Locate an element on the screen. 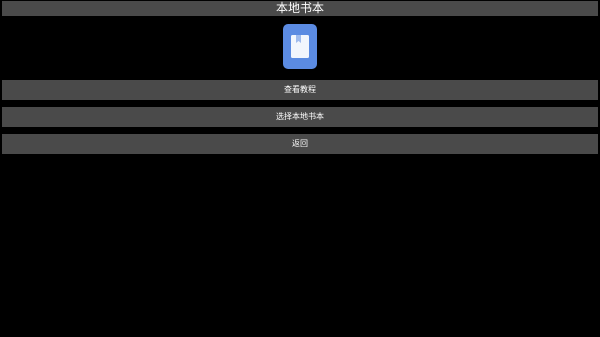  book-icon is located at coordinates (300, 46).